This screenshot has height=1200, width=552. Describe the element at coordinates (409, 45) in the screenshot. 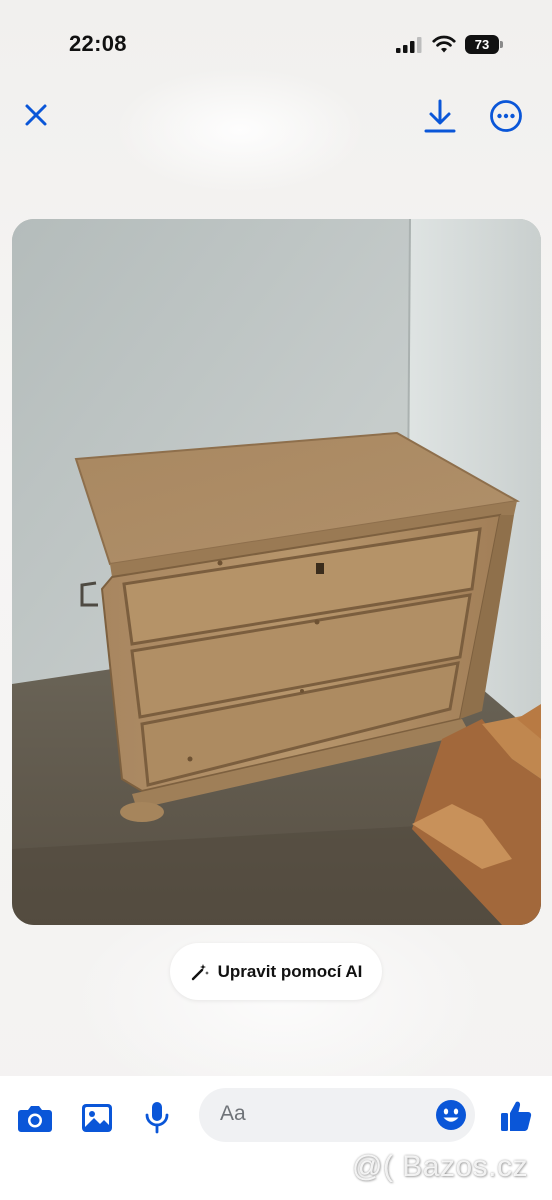

I see `cellular-signal-icon` at that location.